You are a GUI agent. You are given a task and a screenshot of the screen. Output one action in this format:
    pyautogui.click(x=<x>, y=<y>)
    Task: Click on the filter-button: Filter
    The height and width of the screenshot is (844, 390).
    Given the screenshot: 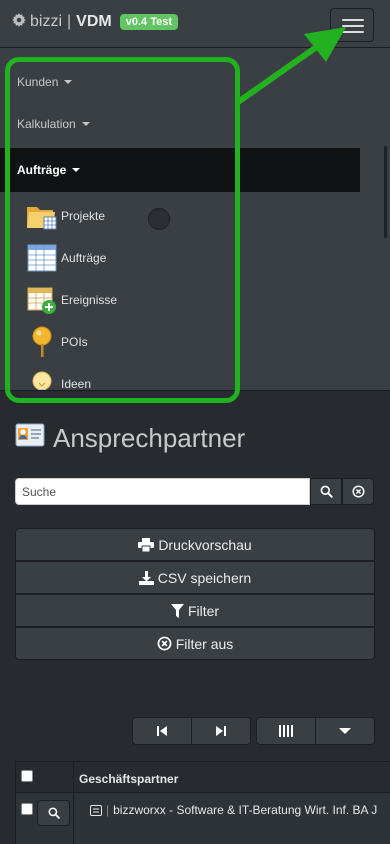 What is the action you would take?
    pyautogui.click(x=195, y=610)
    